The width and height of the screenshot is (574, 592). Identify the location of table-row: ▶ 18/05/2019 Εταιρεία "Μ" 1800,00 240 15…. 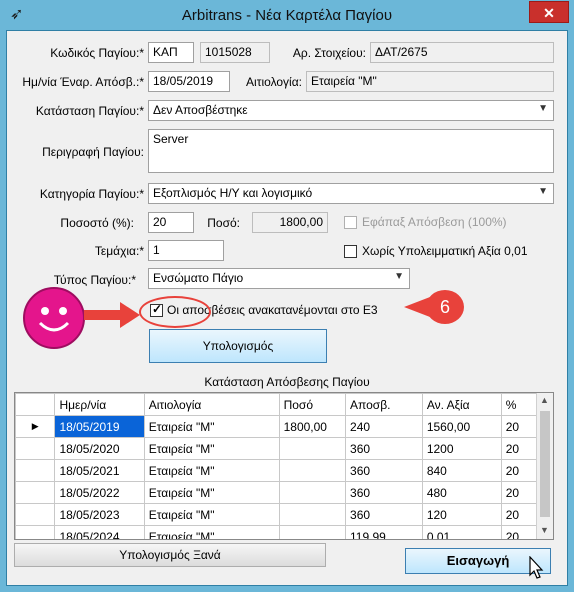
(276, 426).